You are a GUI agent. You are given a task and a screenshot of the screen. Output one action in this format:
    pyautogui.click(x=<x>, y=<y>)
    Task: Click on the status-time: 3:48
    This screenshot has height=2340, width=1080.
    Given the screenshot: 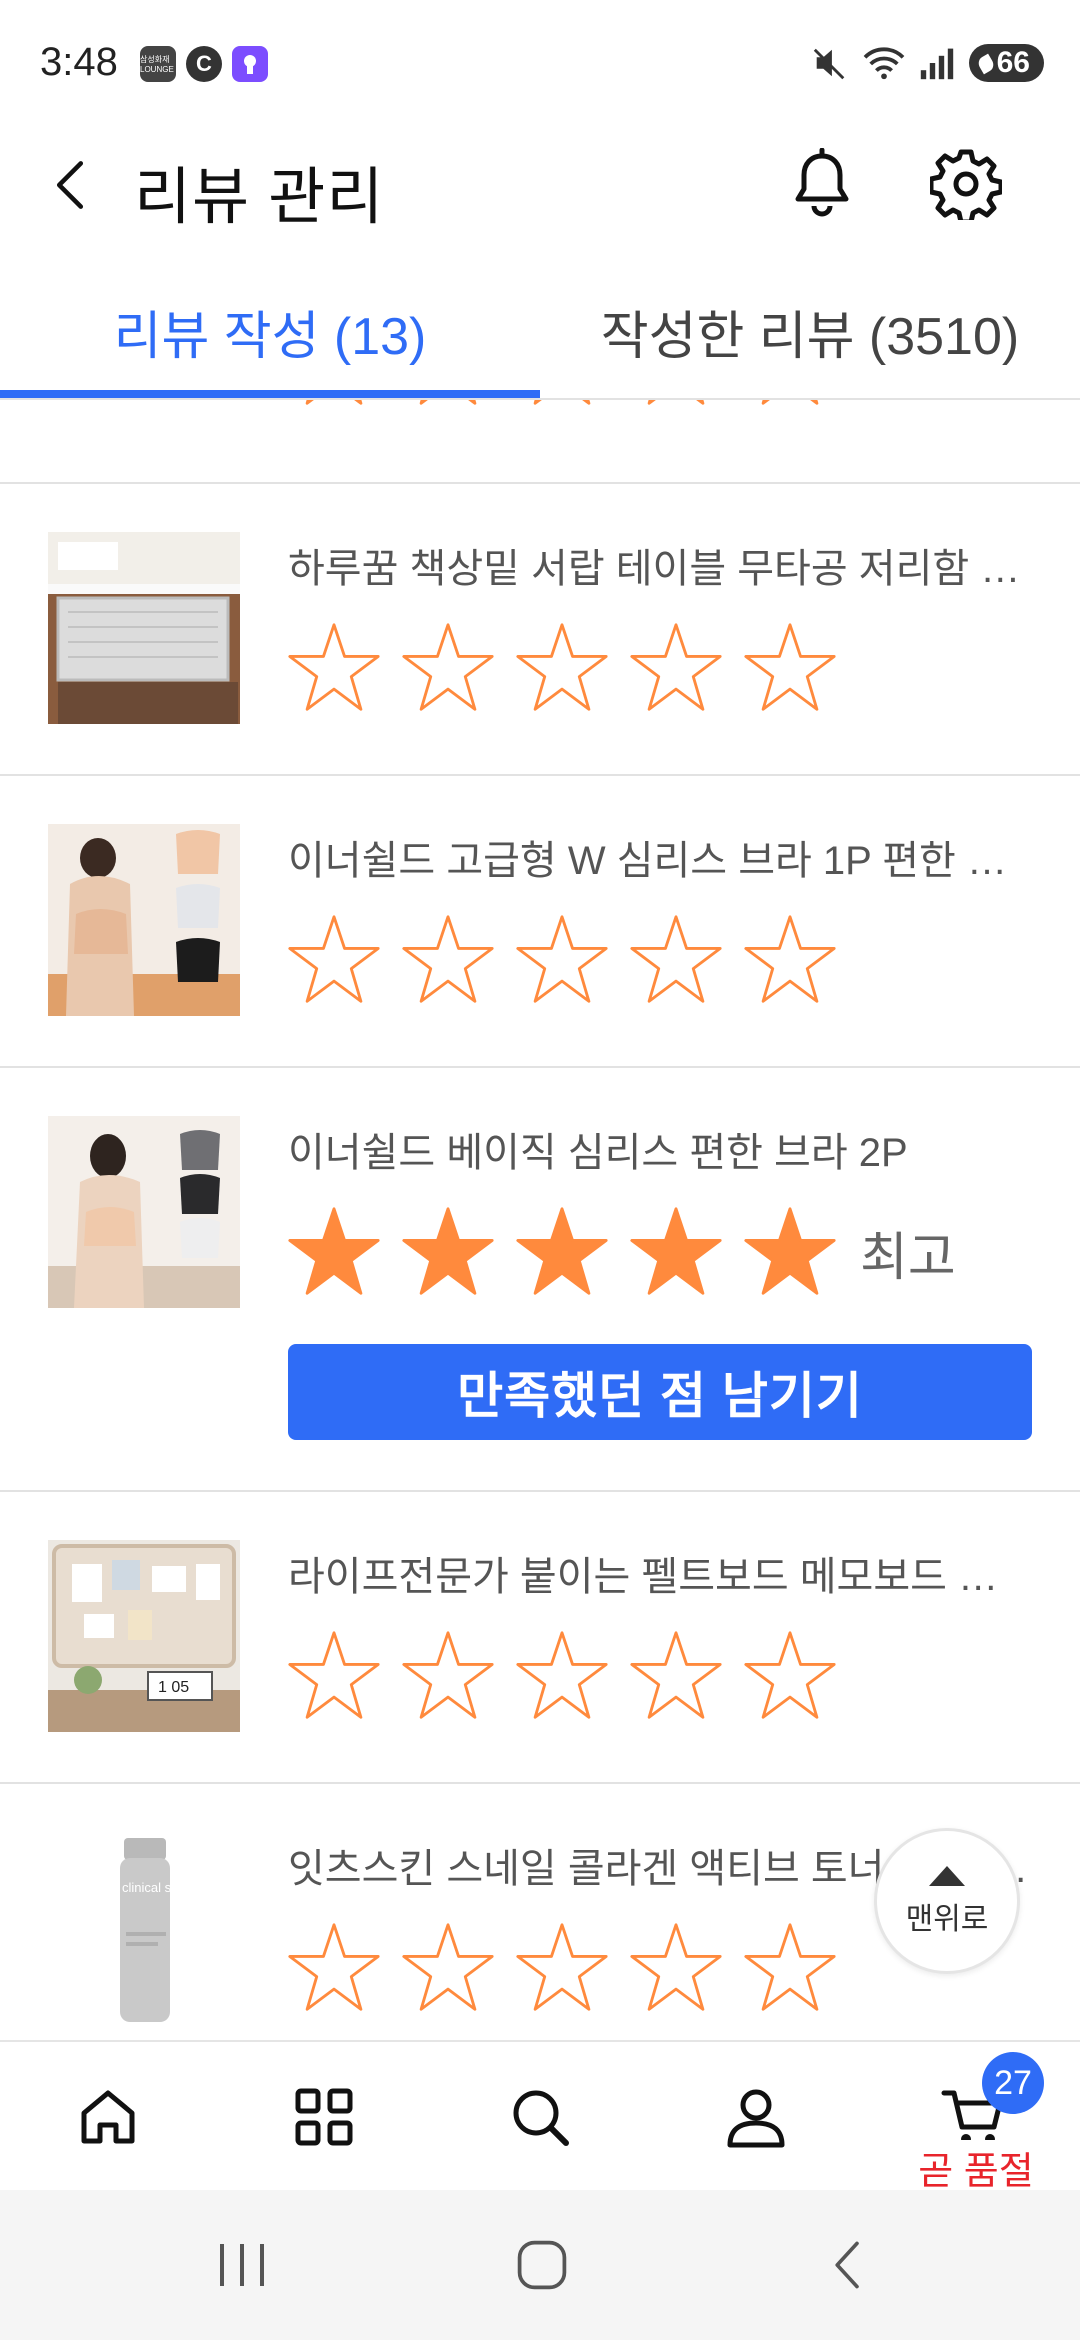 What is the action you would take?
    pyautogui.click(x=79, y=62)
    